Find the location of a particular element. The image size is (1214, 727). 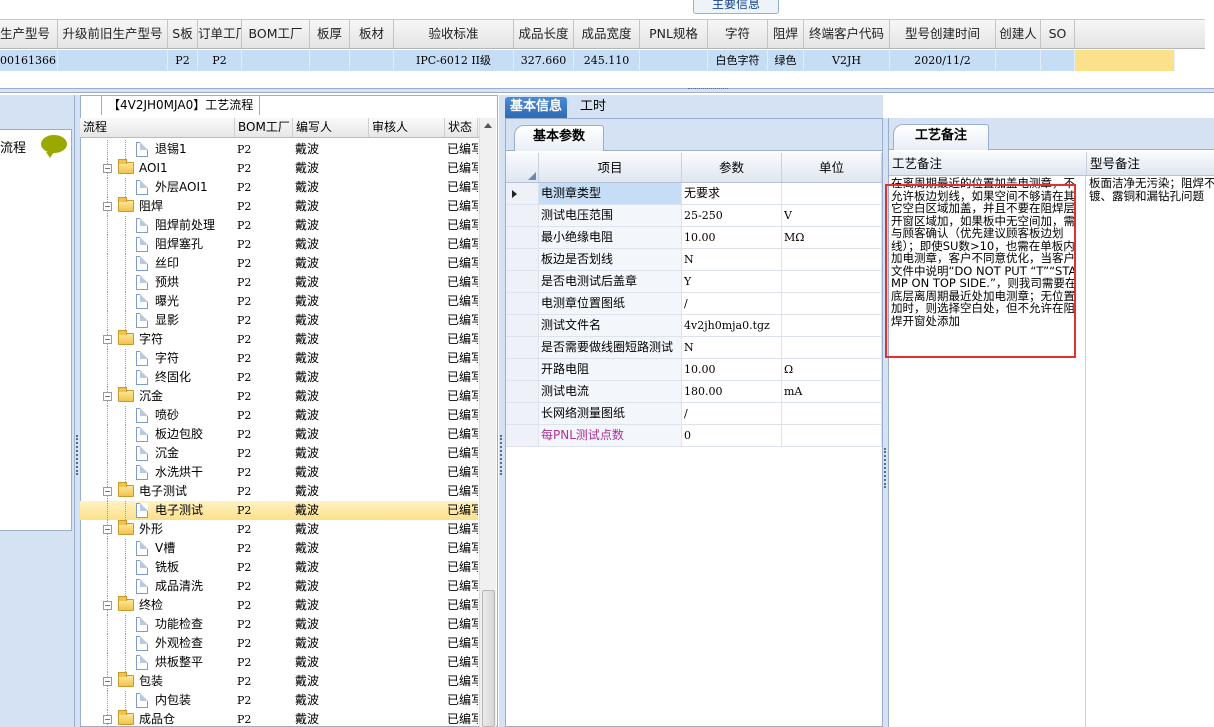

main-col-header: PNL规格 is located at coordinates (674, 34).